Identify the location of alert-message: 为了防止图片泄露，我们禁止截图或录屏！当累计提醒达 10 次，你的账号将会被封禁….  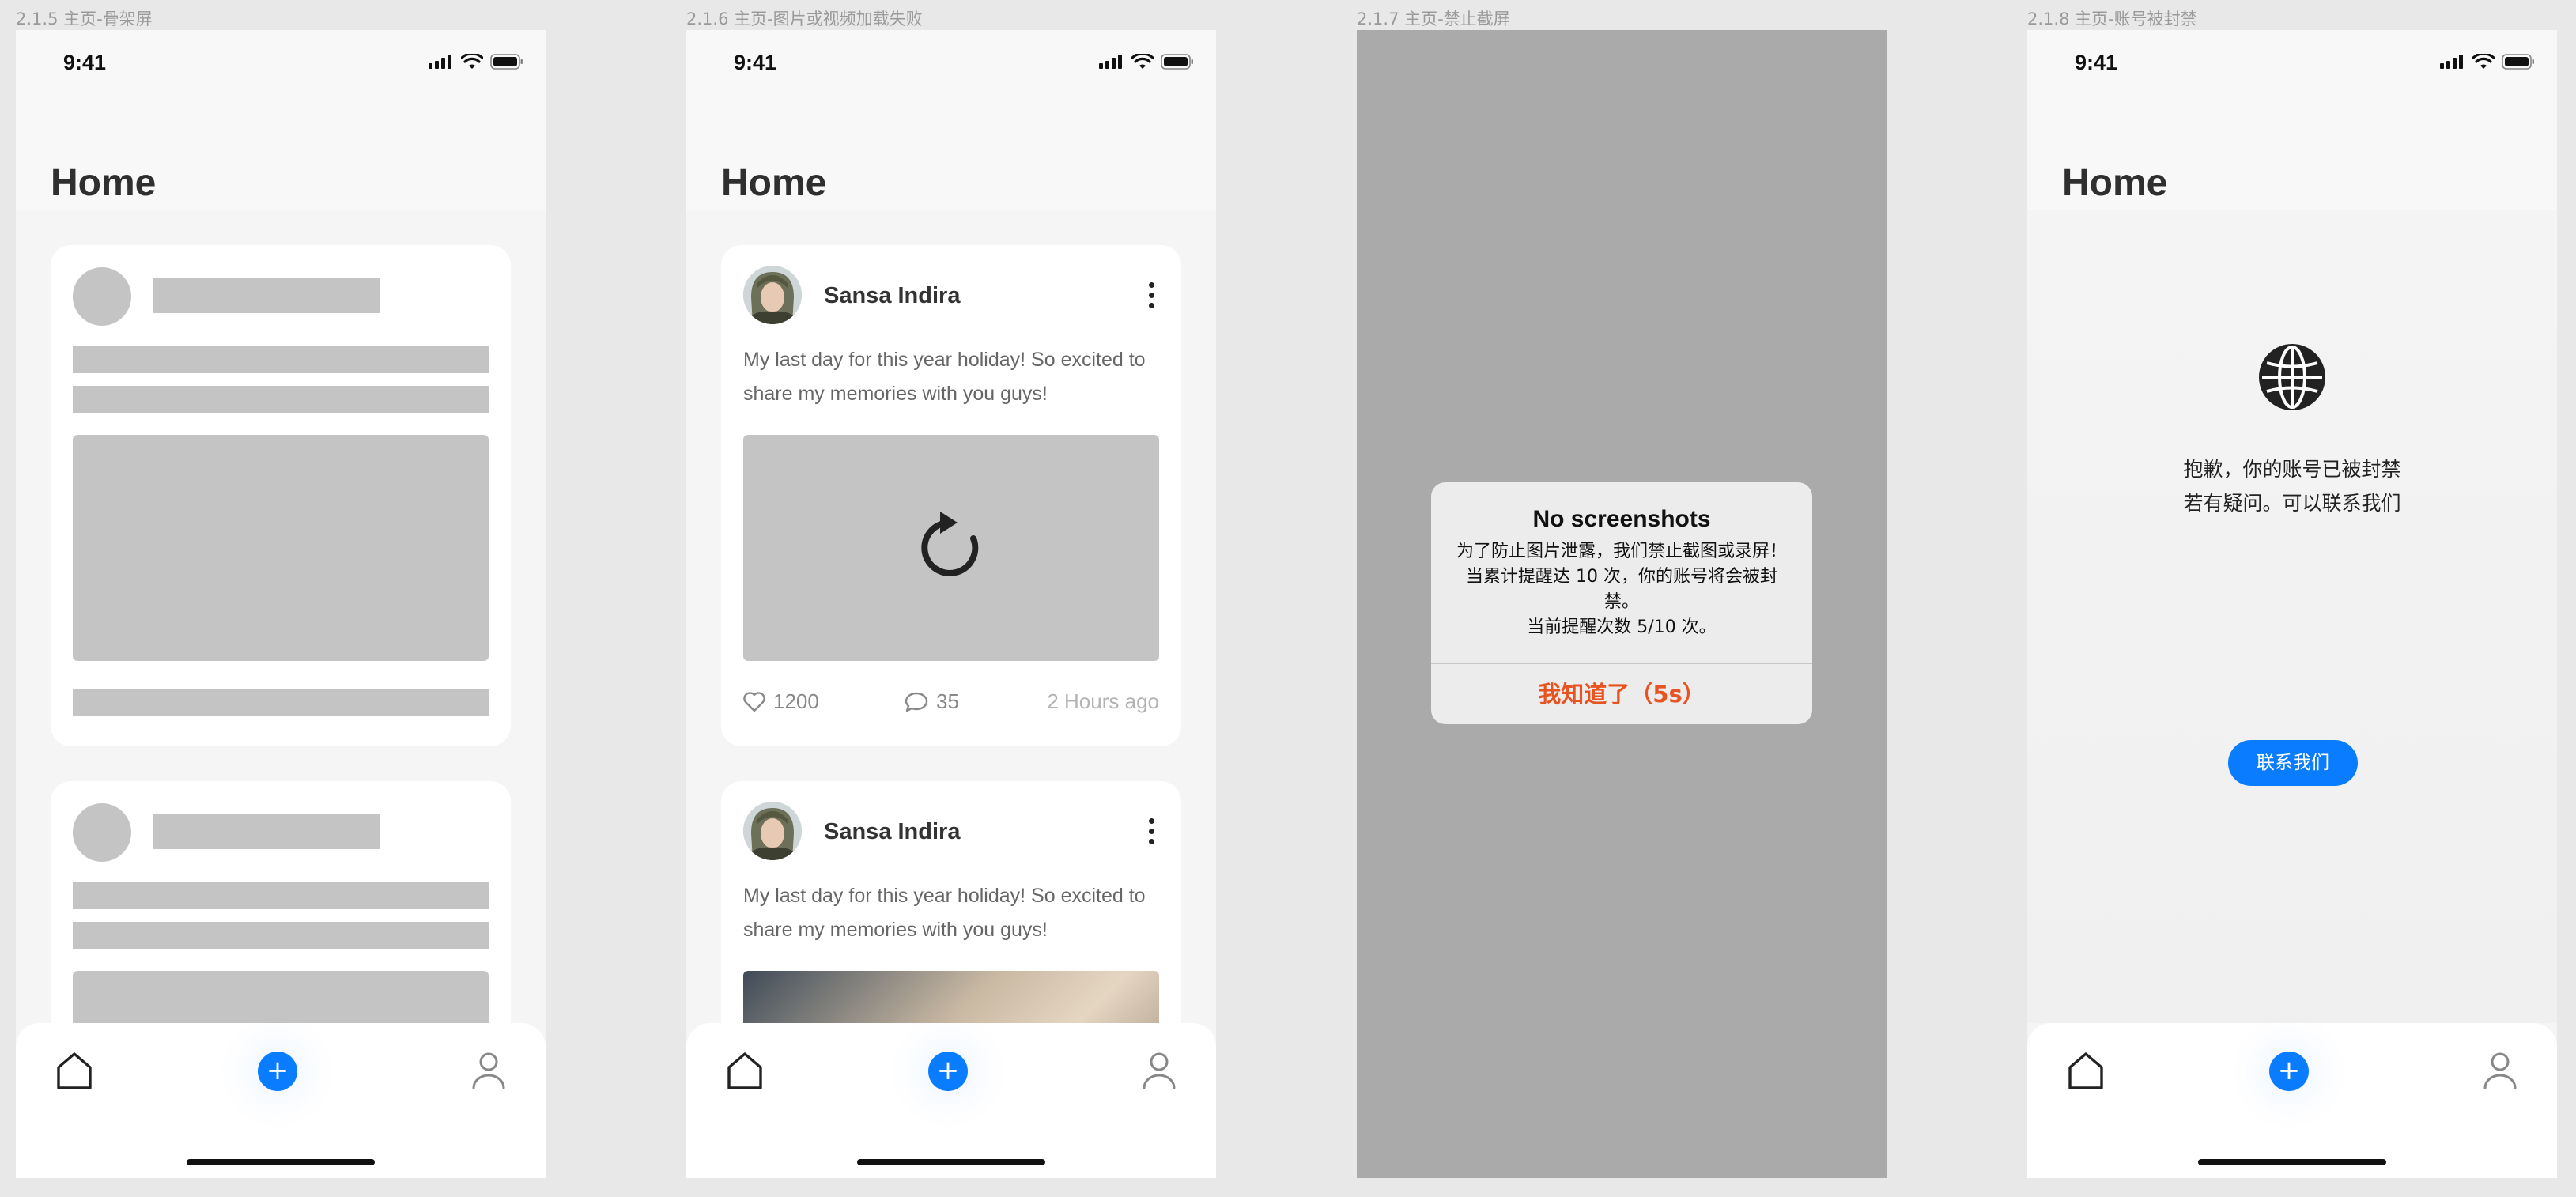
(1621, 577).